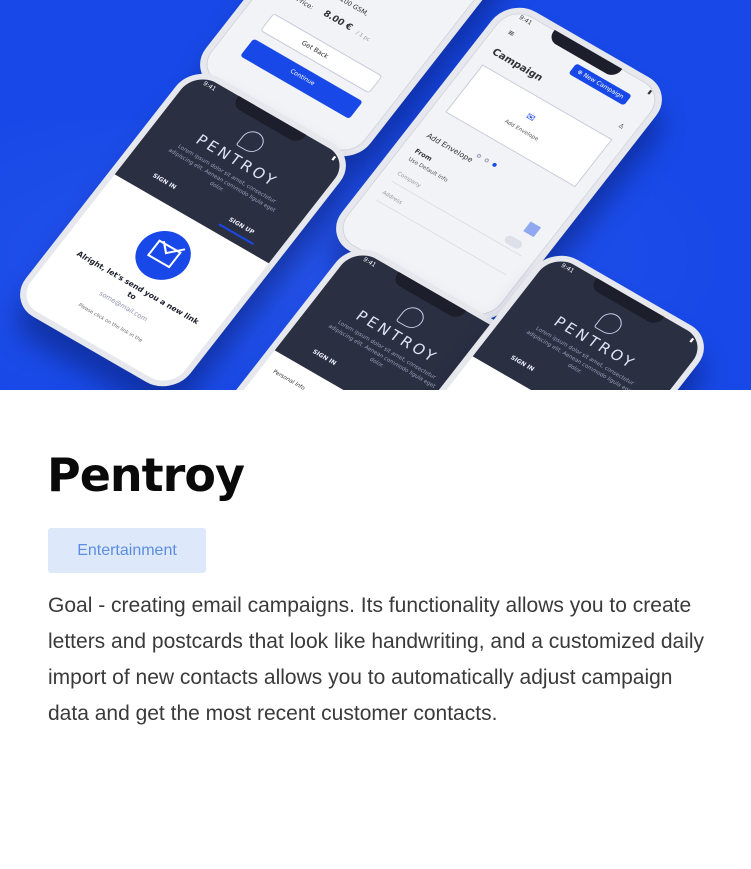  I want to click on category-tag: Entertainment, so click(127, 550).